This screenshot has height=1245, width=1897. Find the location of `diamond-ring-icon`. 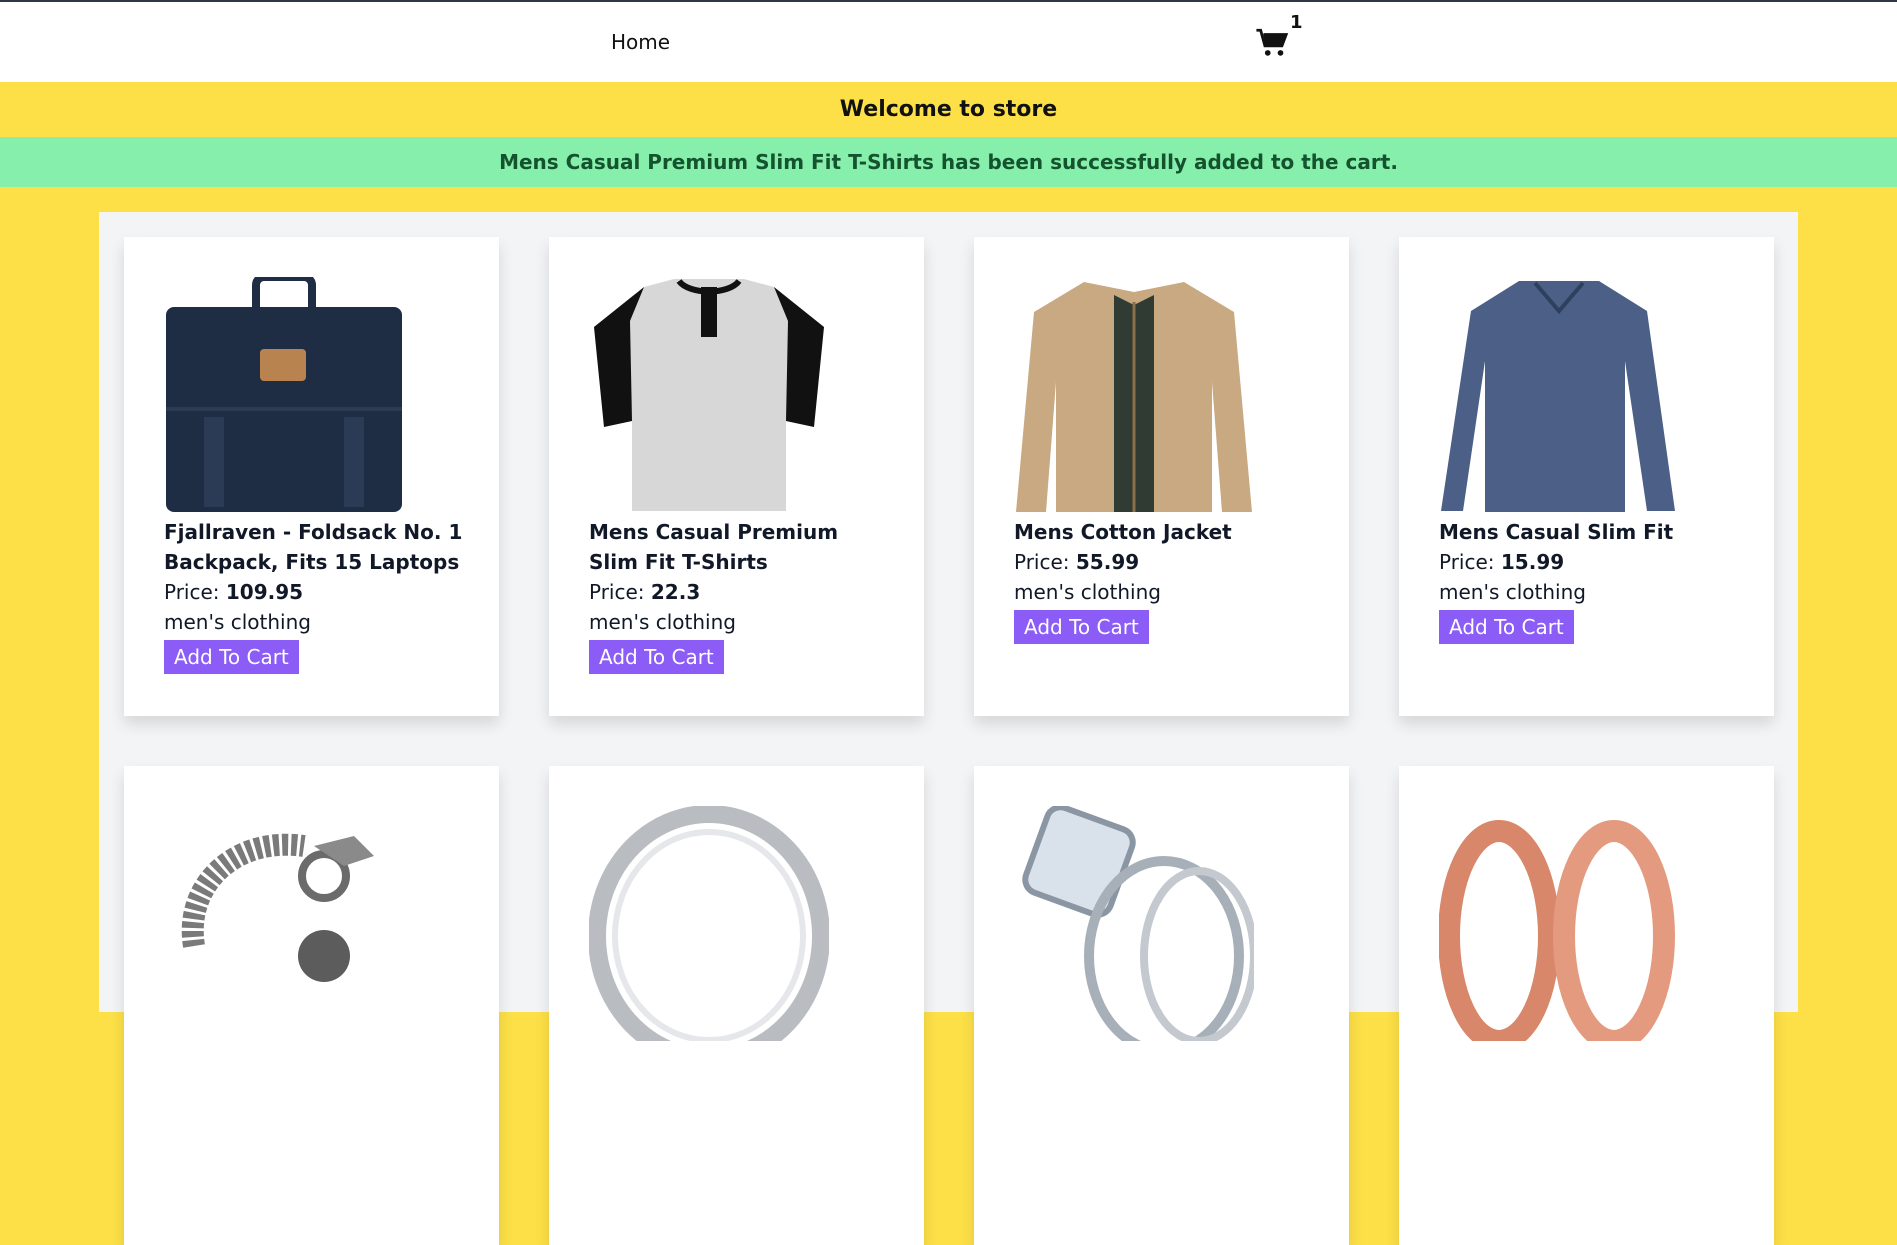

diamond-ring-icon is located at coordinates (1138, 923).